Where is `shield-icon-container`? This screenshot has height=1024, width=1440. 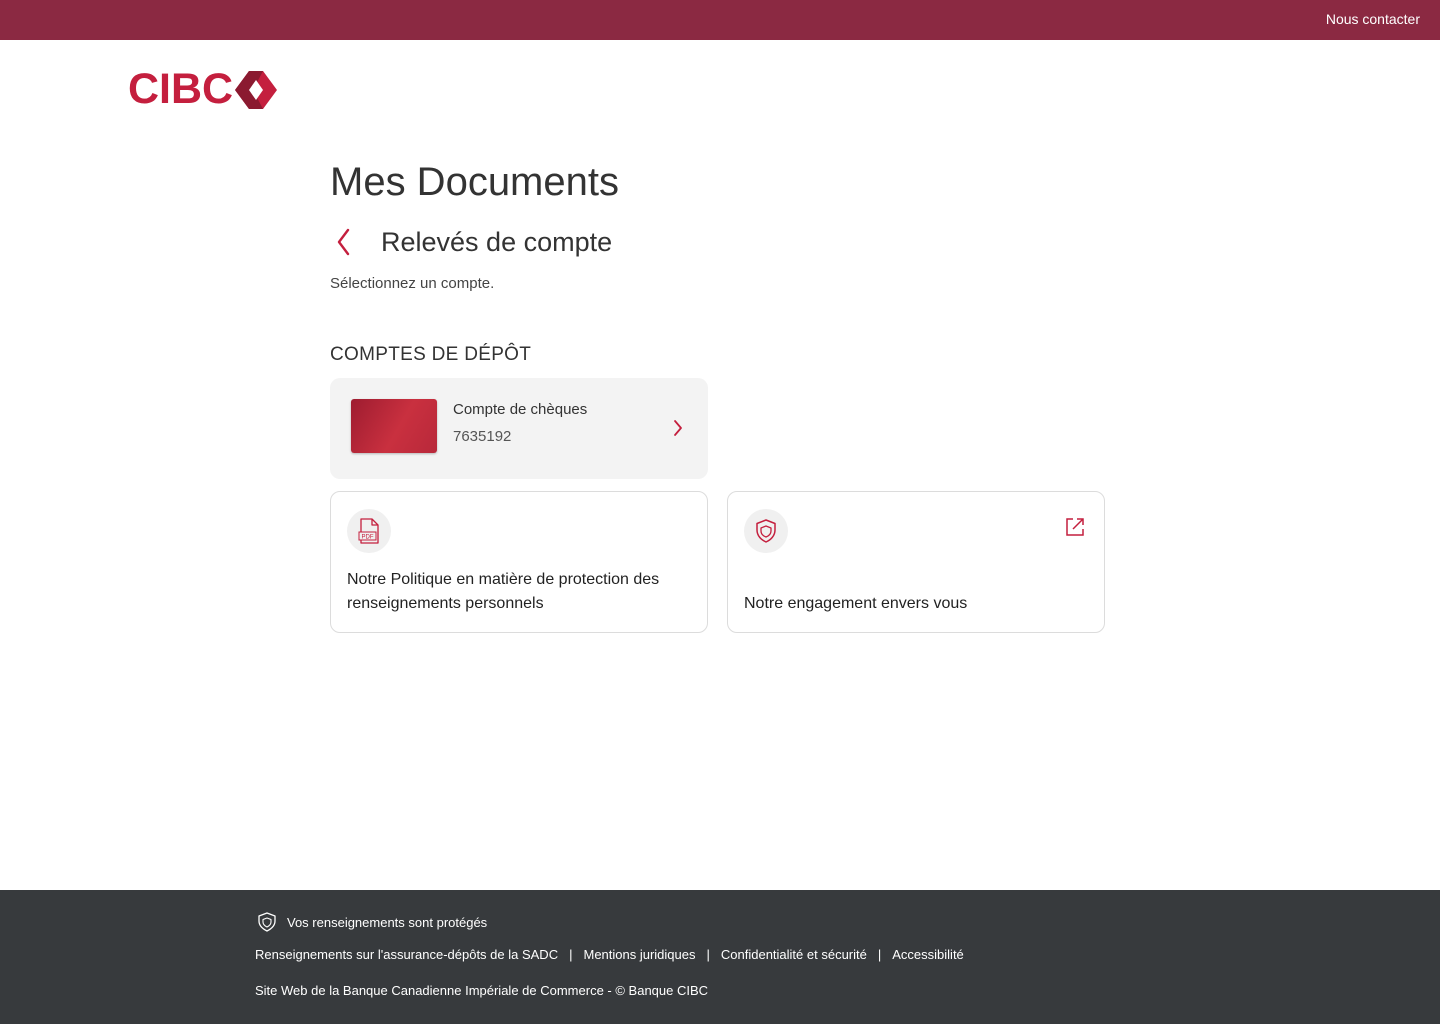
shield-icon-container is located at coordinates (766, 531).